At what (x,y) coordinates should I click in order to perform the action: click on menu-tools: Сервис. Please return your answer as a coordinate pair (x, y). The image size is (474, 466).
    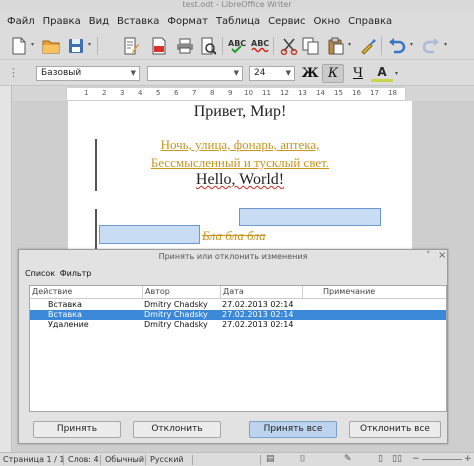
    Looking at the image, I should click on (286, 21).